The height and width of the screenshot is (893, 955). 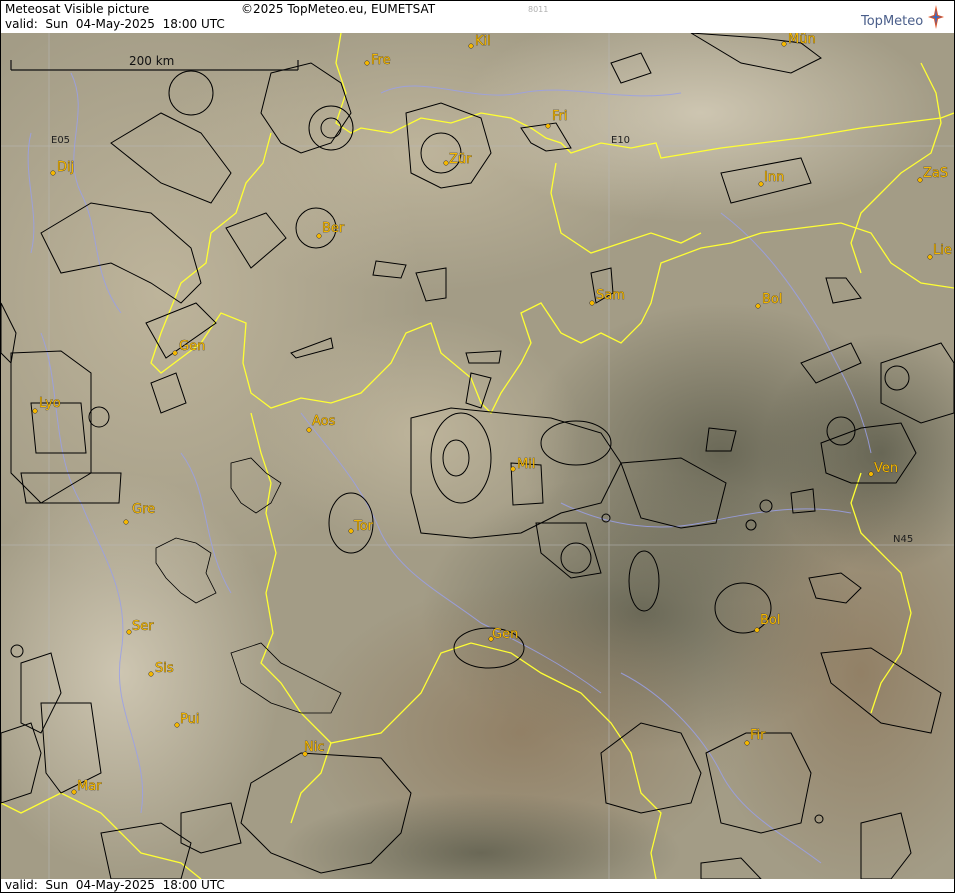 I want to click on city-label-fre: Fre, so click(x=381, y=60).